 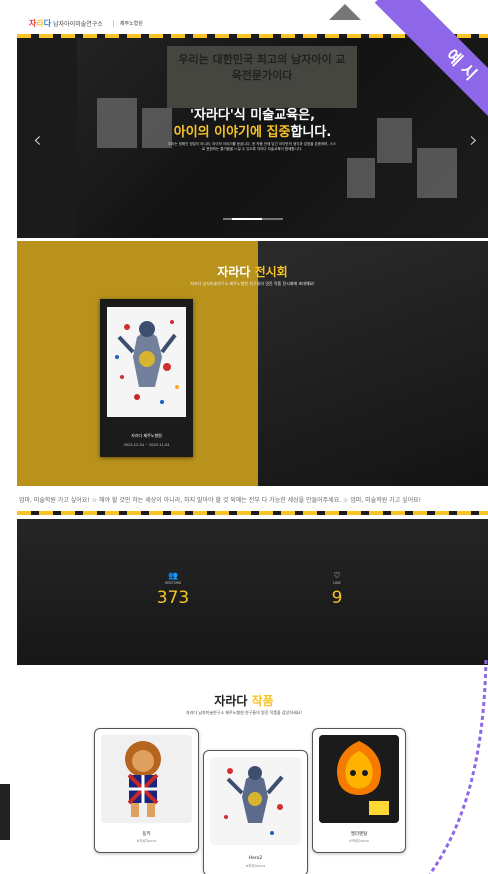 I want to click on visitors-label: VISITORS, so click(x=173, y=583).